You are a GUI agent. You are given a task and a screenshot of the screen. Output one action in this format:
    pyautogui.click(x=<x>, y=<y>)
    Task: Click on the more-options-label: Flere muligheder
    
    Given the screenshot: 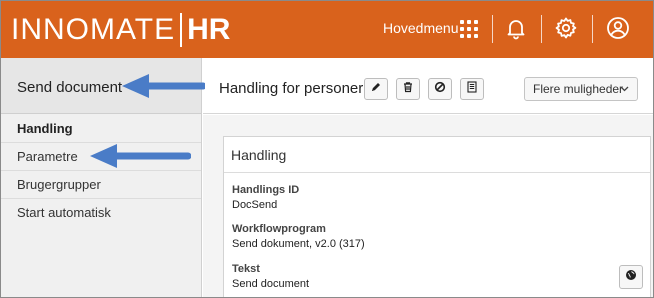 What is the action you would take?
    pyautogui.click(x=578, y=89)
    